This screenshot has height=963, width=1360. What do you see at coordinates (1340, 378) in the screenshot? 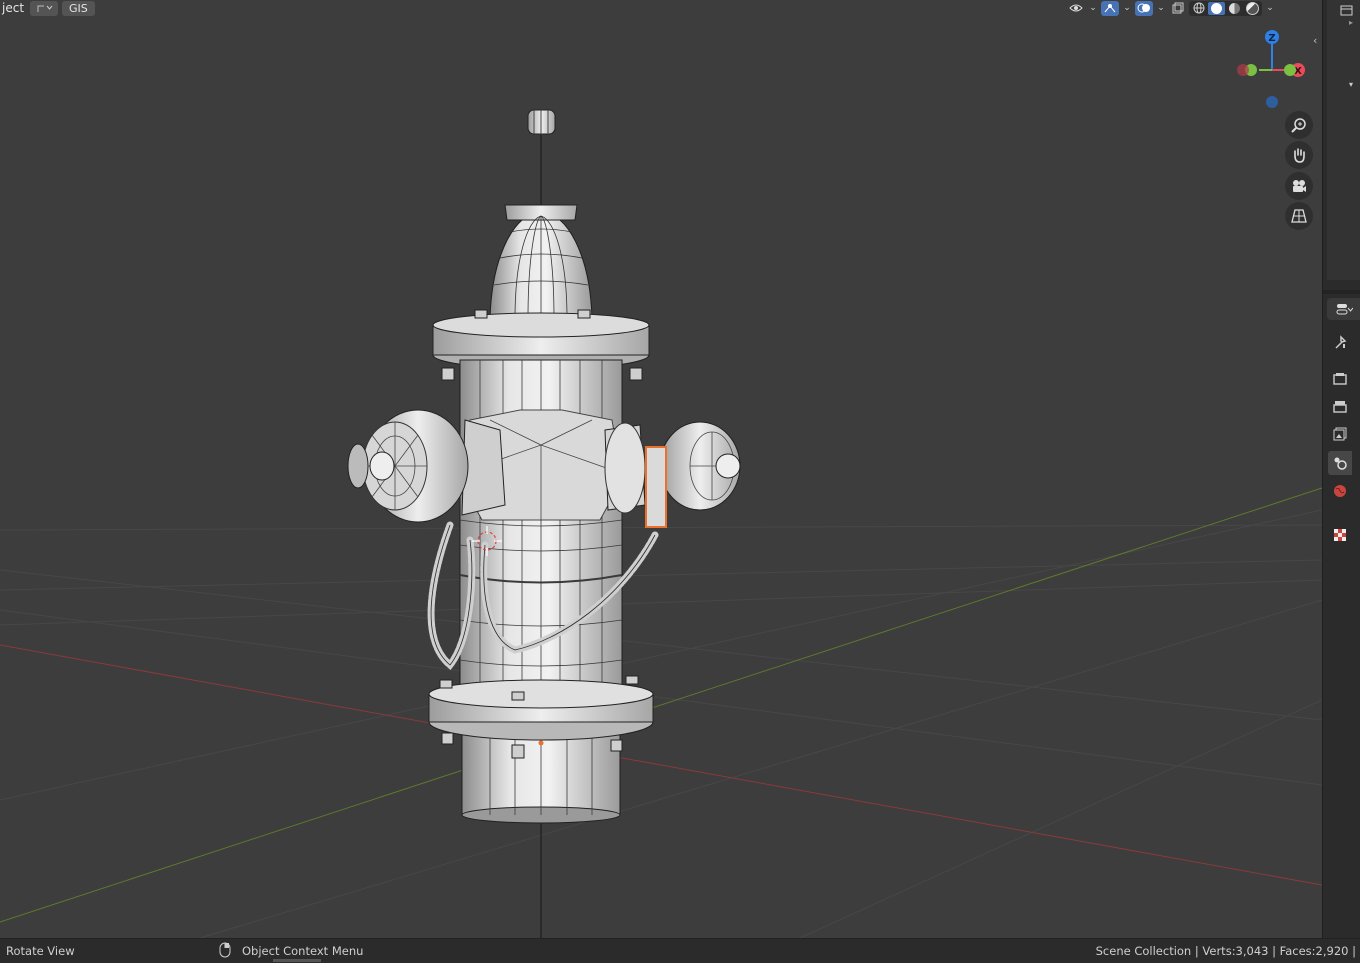
I see `render-properties-tab-icon` at bounding box center [1340, 378].